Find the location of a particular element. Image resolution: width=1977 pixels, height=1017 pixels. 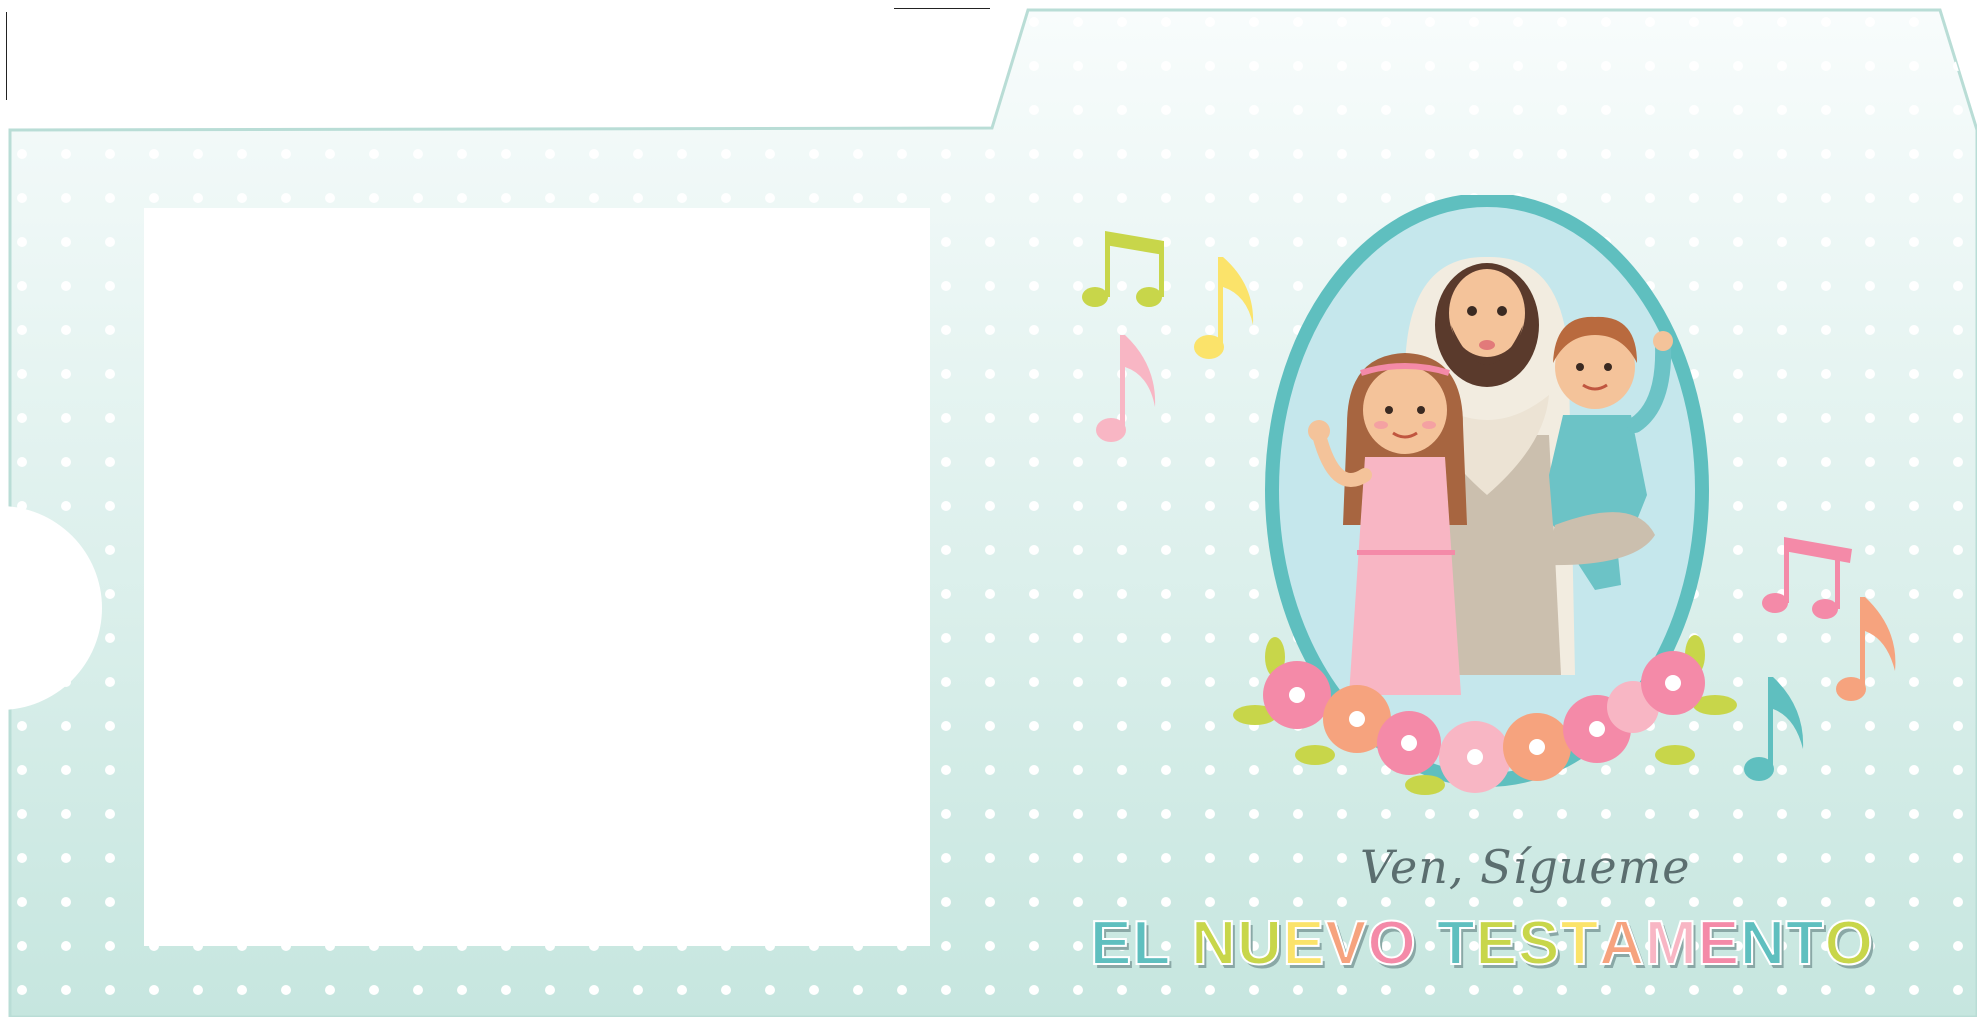

title-letter: M is located at coordinates (1671, 943).